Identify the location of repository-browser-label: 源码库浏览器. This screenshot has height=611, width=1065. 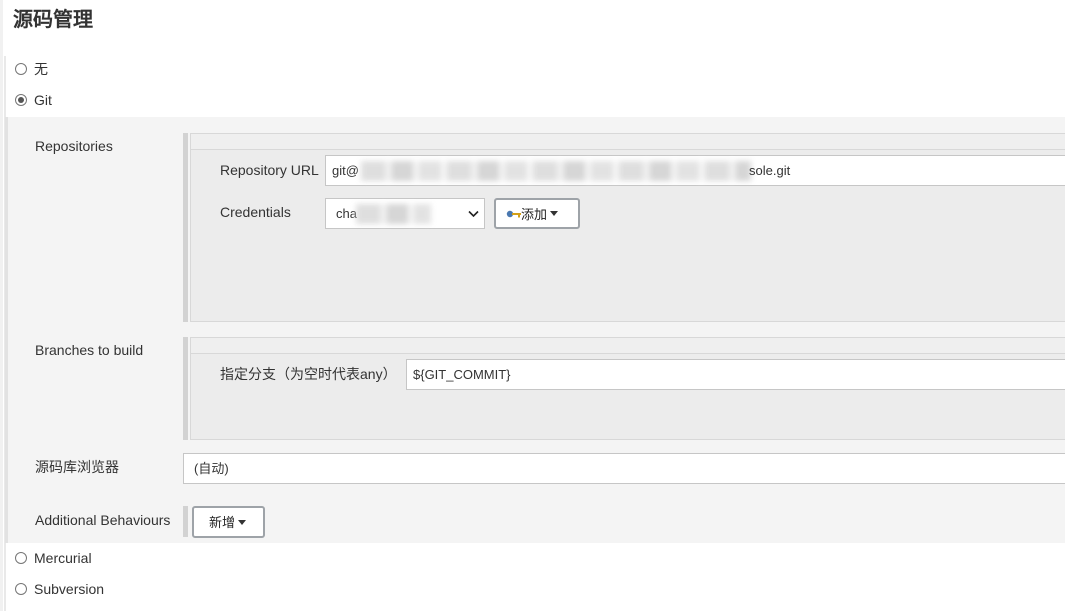
(77, 467).